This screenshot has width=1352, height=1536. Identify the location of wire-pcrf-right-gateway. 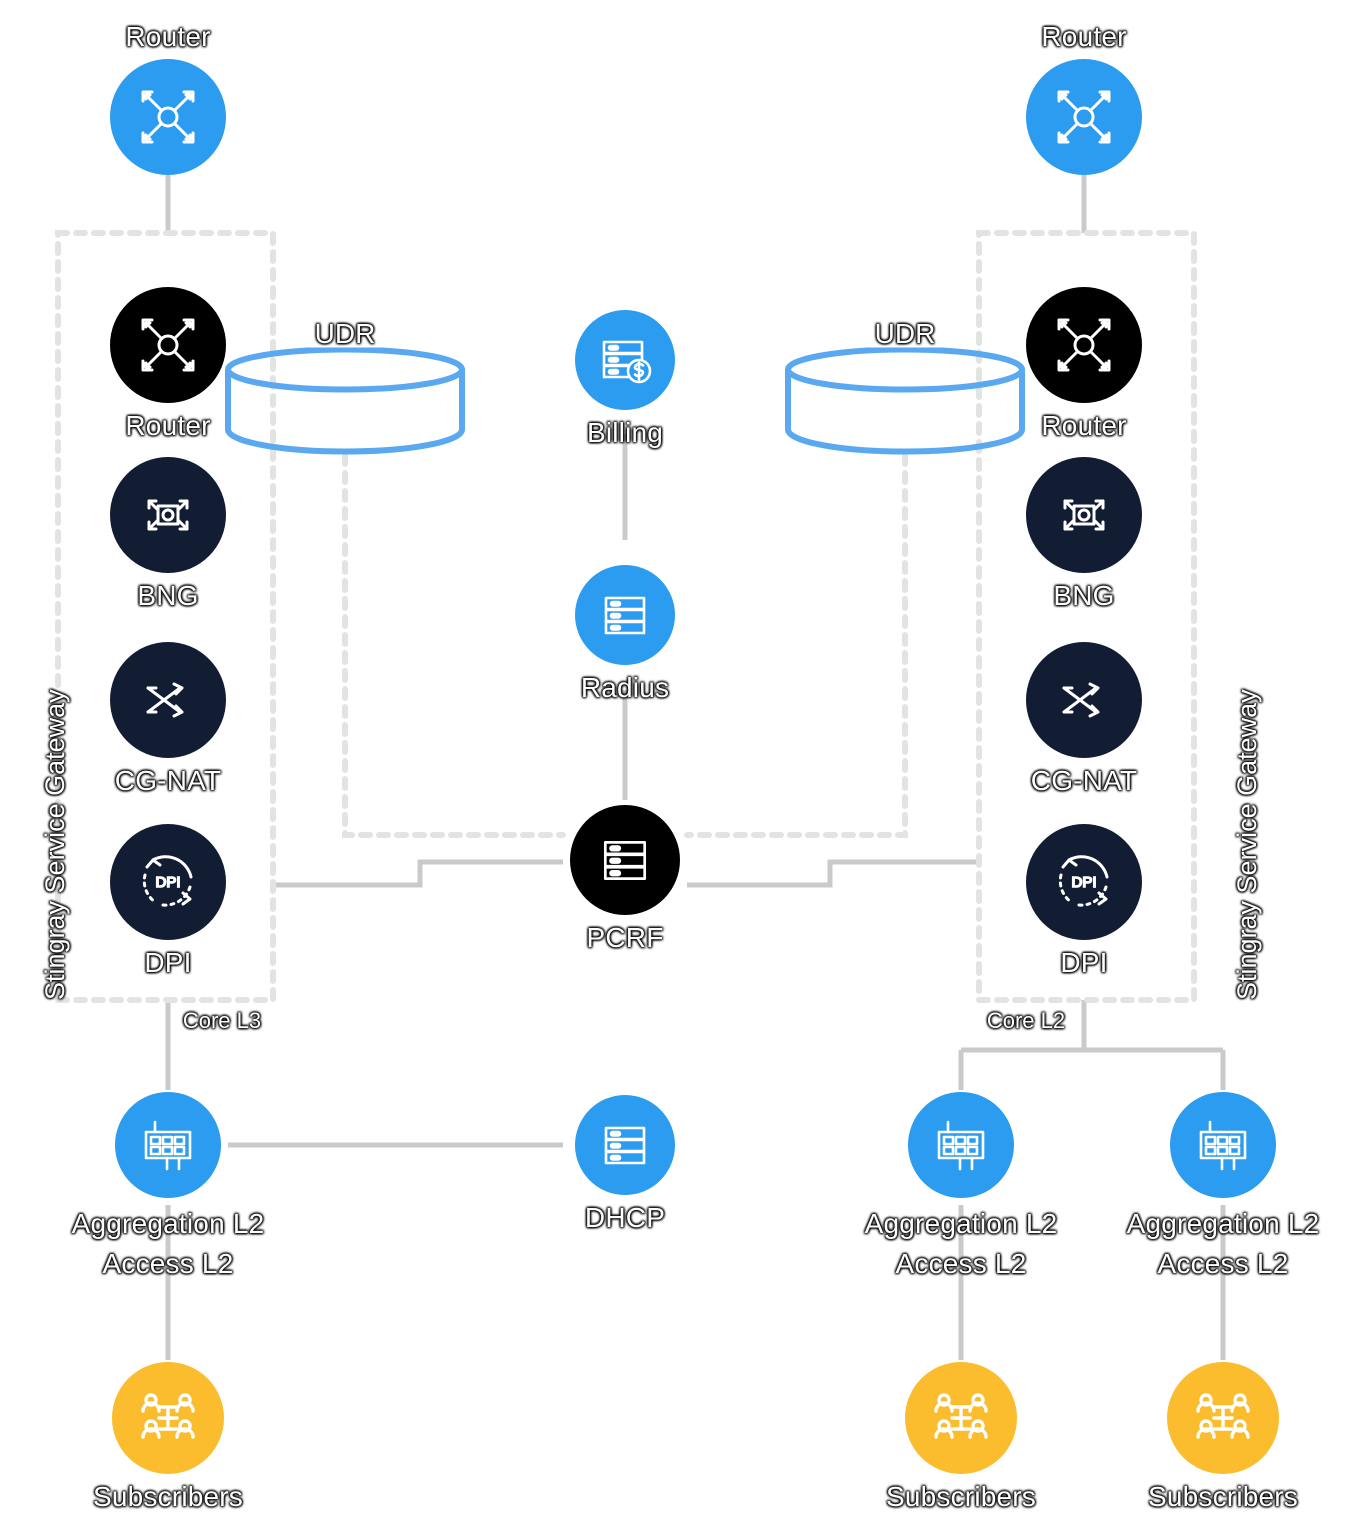
(833, 873).